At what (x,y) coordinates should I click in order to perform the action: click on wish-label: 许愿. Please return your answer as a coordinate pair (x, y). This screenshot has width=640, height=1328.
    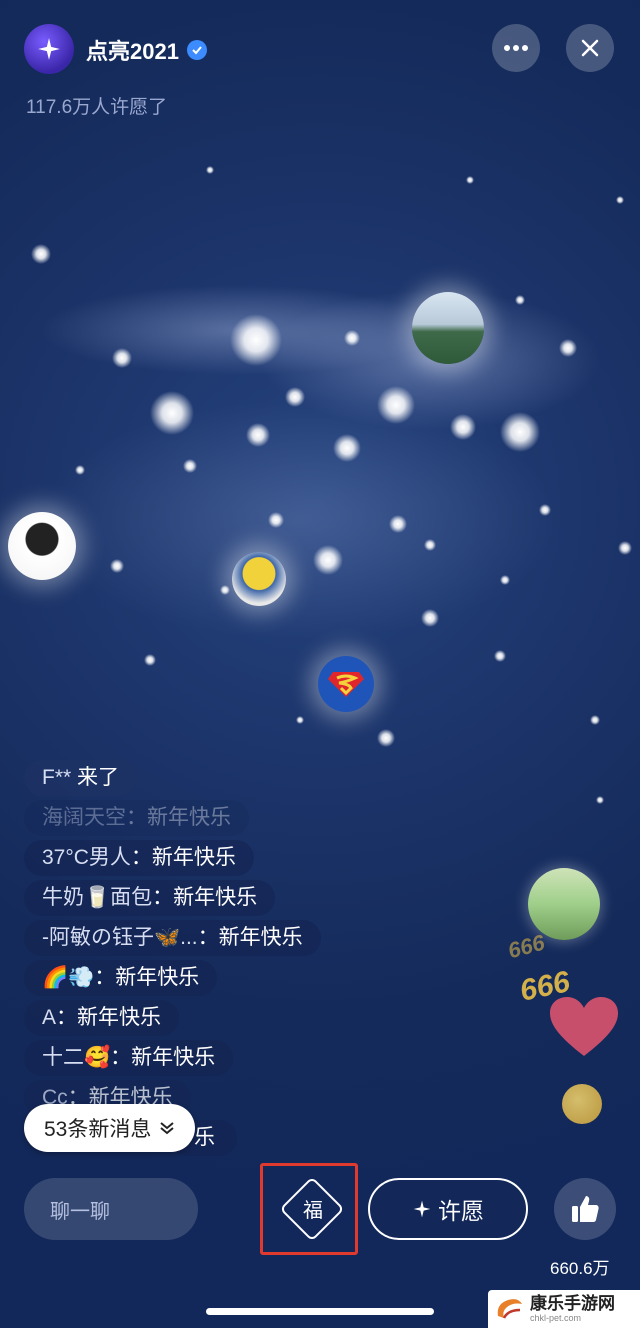
    Looking at the image, I should click on (461, 1211).